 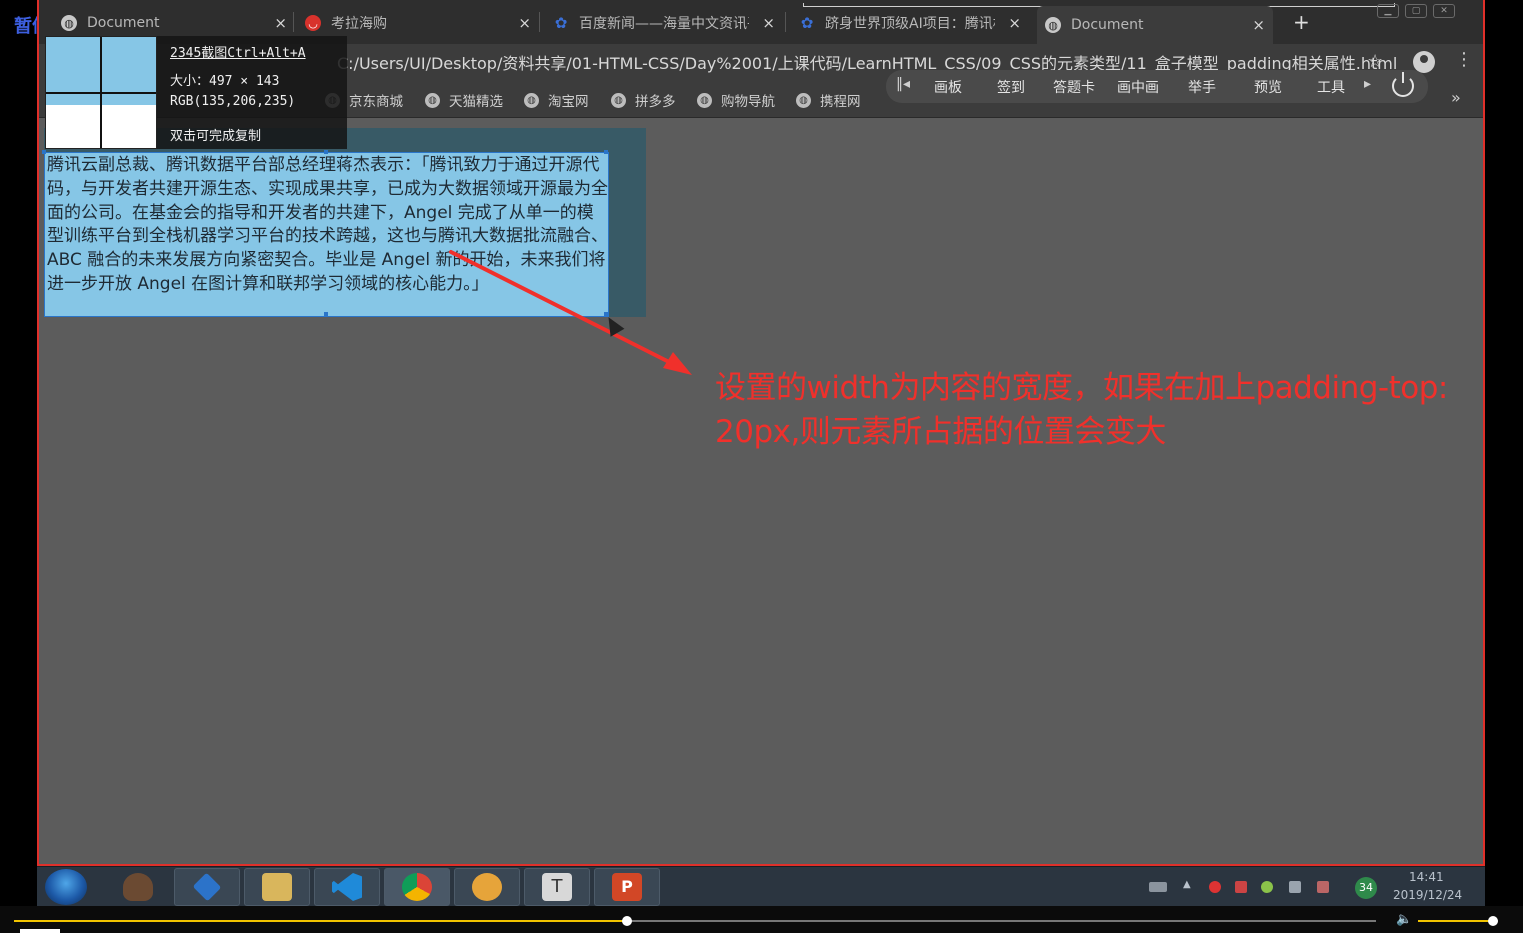 I want to click on taskbar-app-avatar, so click(x=138, y=887).